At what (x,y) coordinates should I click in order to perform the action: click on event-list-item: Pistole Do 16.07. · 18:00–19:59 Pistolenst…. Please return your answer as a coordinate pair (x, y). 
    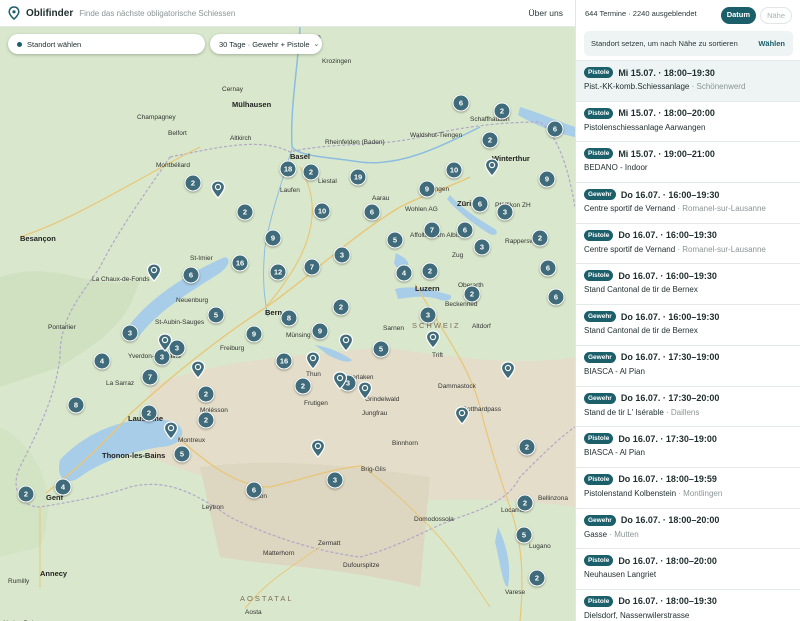
    Looking at the image, I should click on (688, 487).